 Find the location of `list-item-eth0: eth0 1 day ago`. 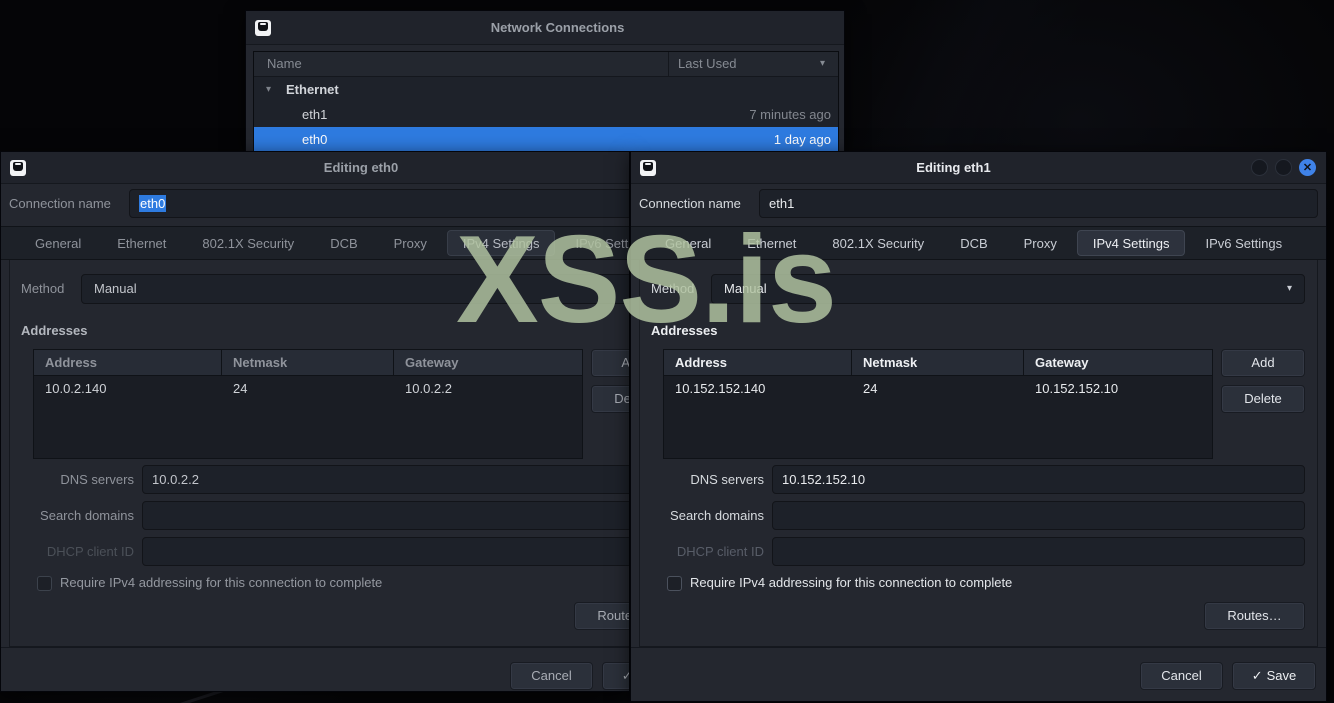

list-item-eth0: eth0 1 day ago is located at coordinates (546, 139).